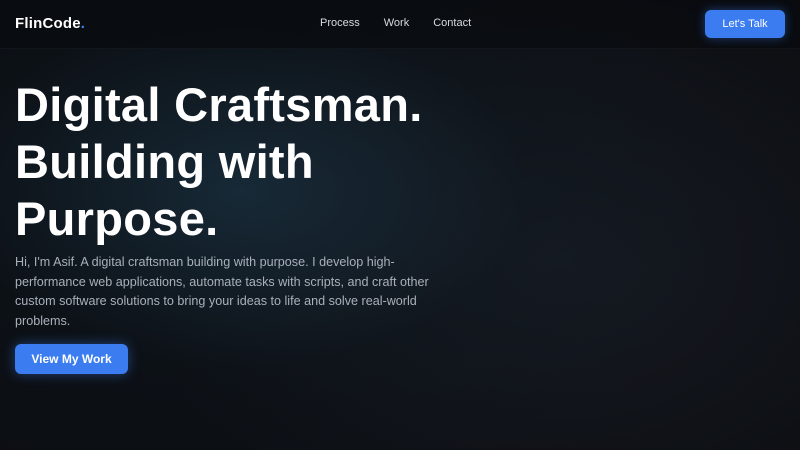 The width and height of the screenshot is (800, 450). What do you see at coordinates (340, 23) in the screenshot?
I see `nav-link-process: Process` at bounding box center [340, 23].